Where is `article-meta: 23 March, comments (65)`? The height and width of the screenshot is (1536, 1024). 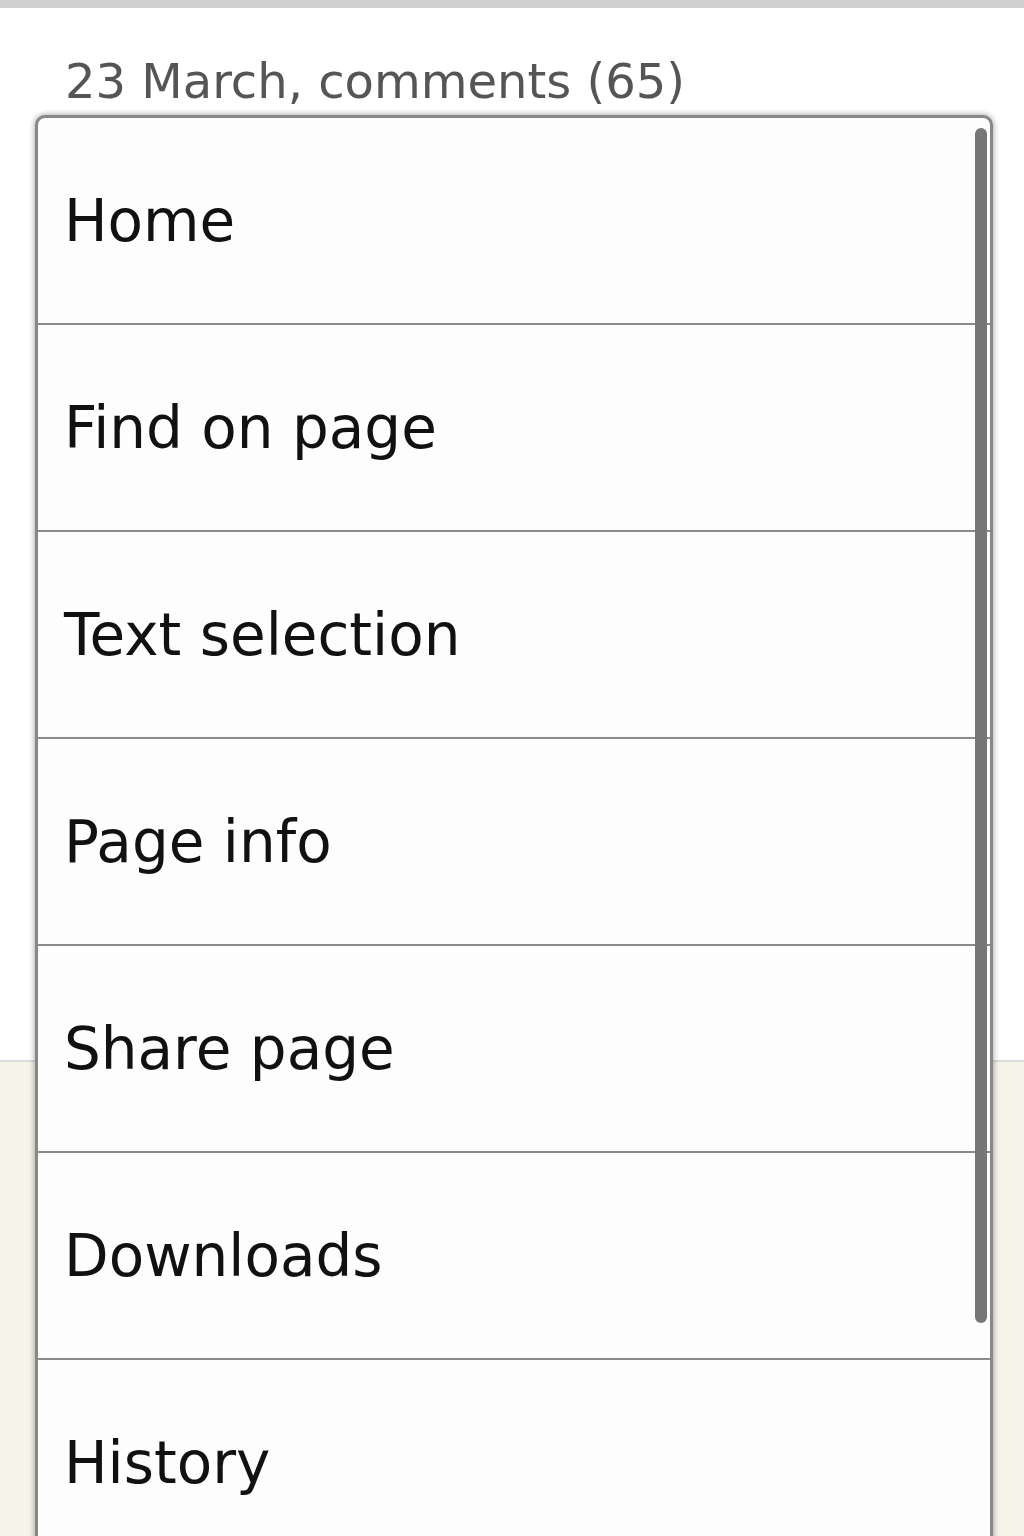 article-meta: 23 March, comments (65) is located at coordinates (375, 81).